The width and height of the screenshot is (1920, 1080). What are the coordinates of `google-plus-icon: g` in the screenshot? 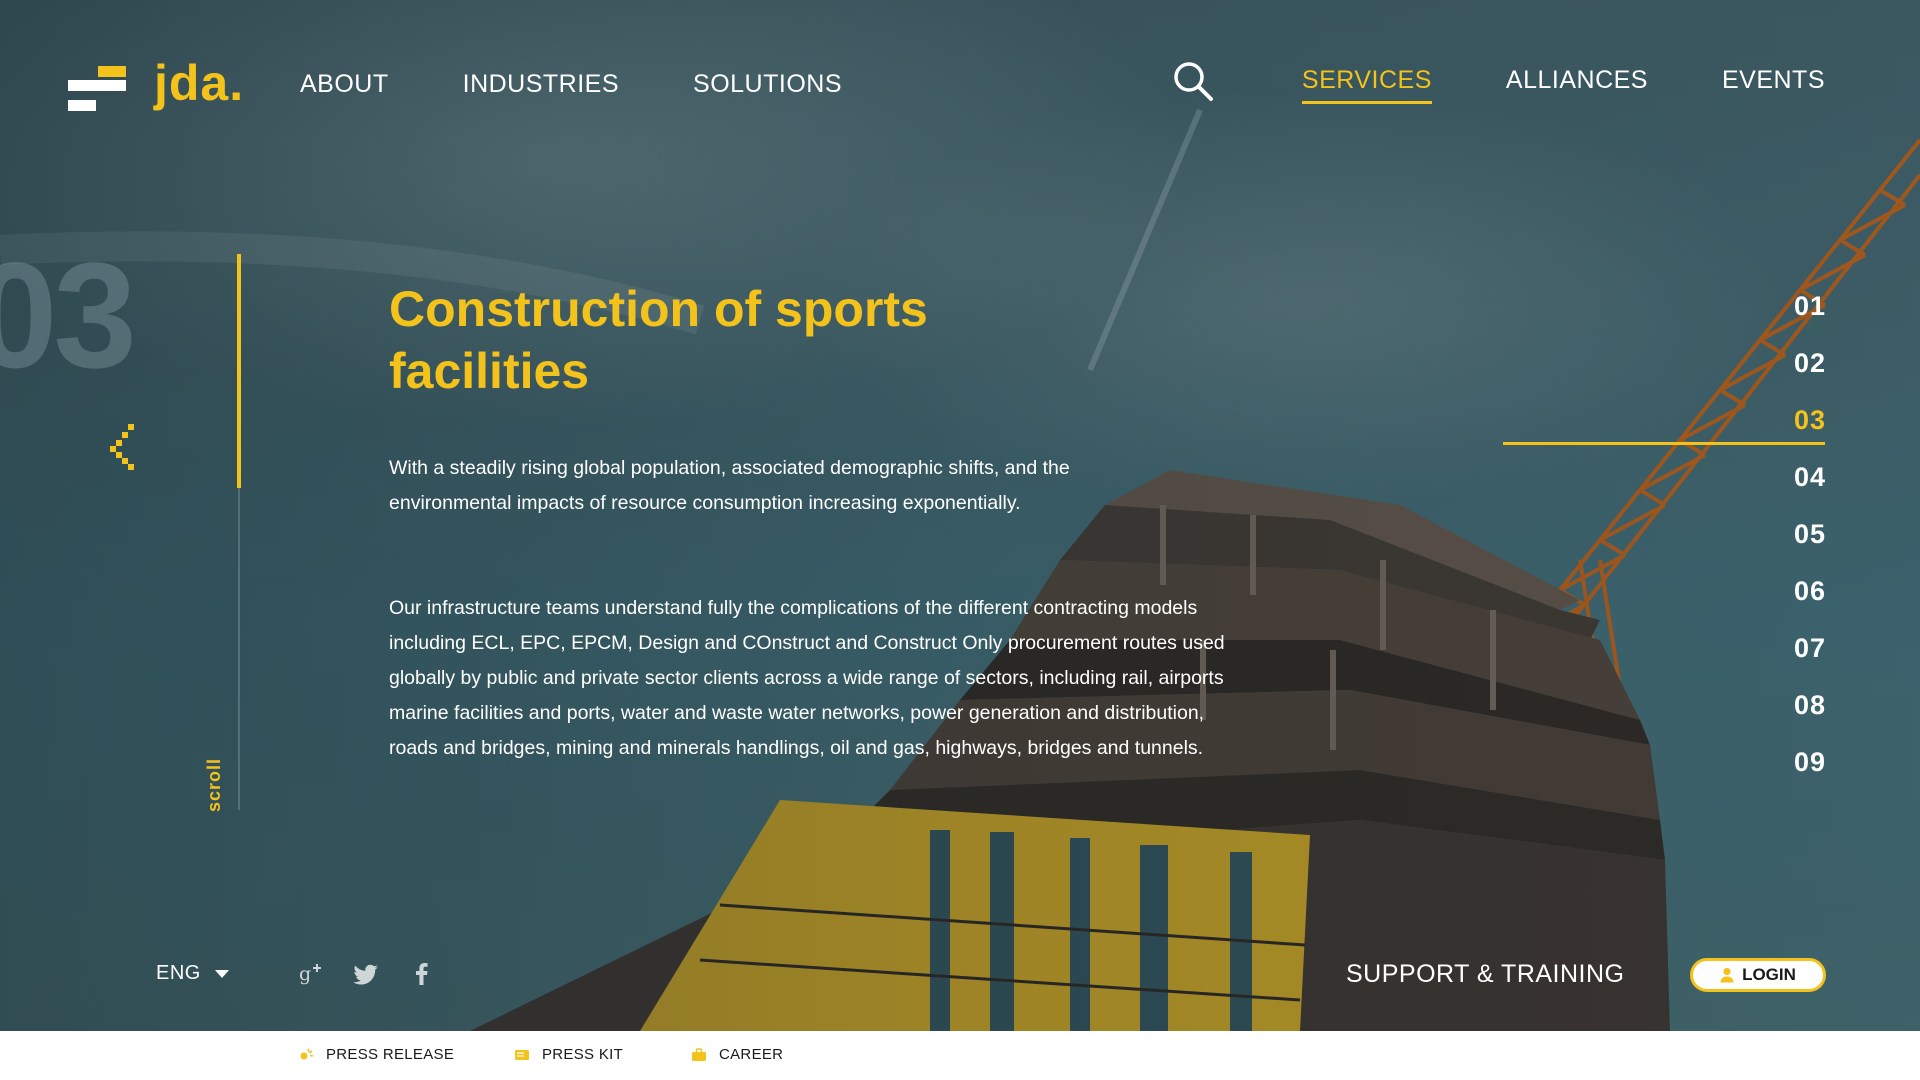 It's located at (310, 974).